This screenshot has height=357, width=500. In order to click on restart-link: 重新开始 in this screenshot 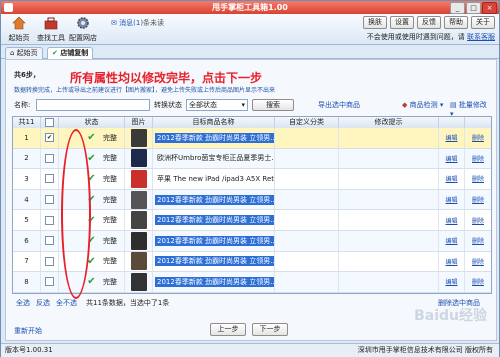, I will do `click(28, 331)`.